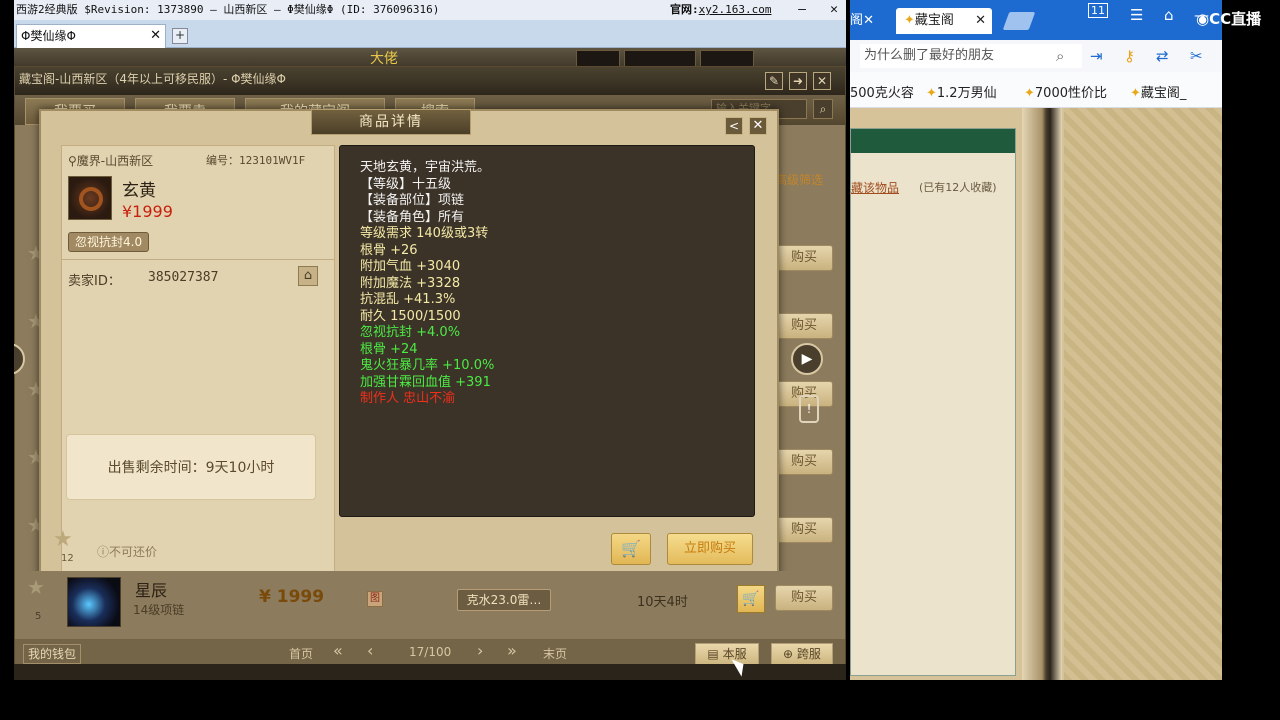 The image size is (1280, 720). What do you see at coordinates (408, 398) in the screenshot?
I see `attribute-line: 制作人 忠山不渝` at bounding box center [408, 398].